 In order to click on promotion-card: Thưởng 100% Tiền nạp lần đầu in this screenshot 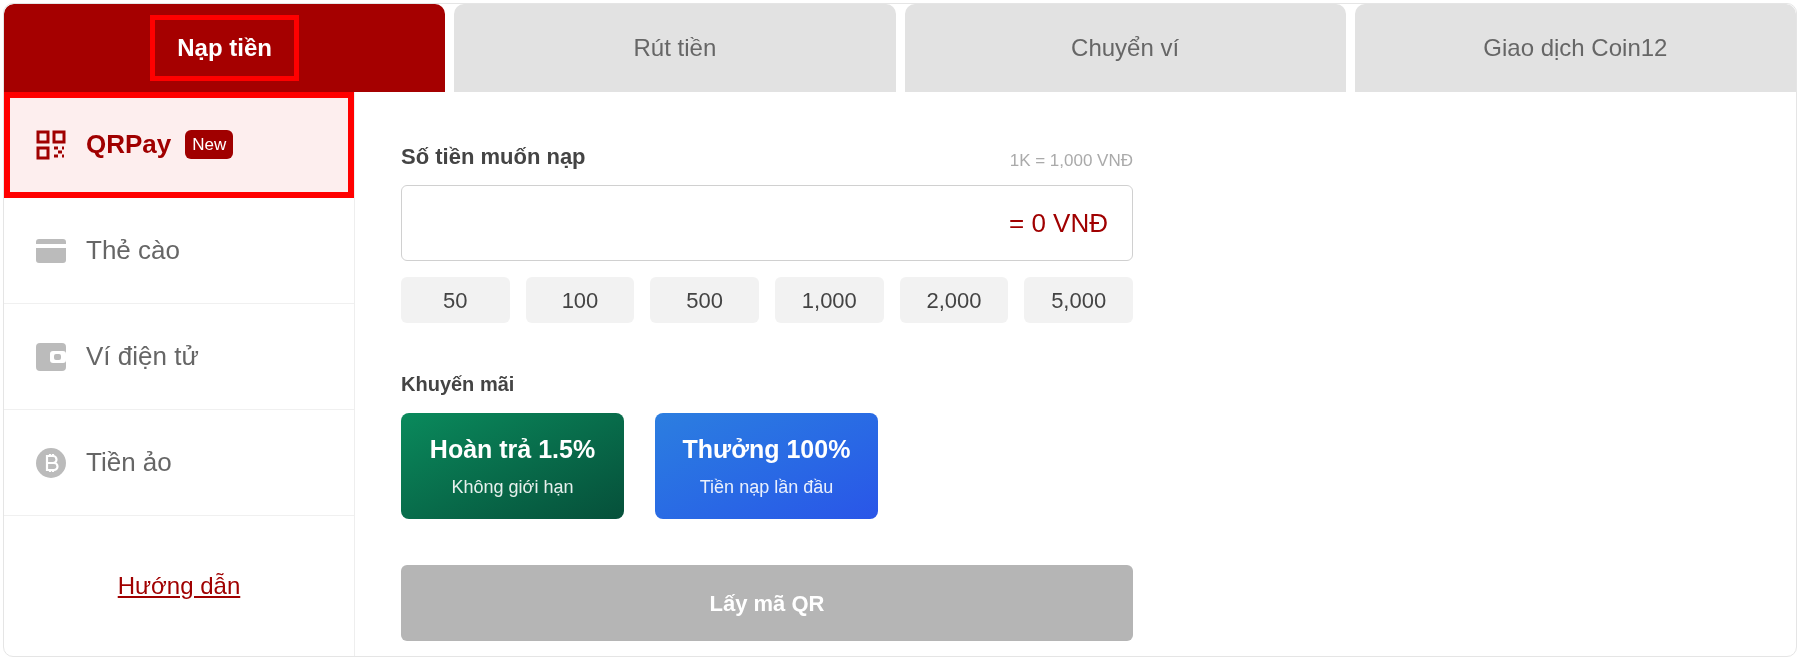, I will do `click(766, 466)`.